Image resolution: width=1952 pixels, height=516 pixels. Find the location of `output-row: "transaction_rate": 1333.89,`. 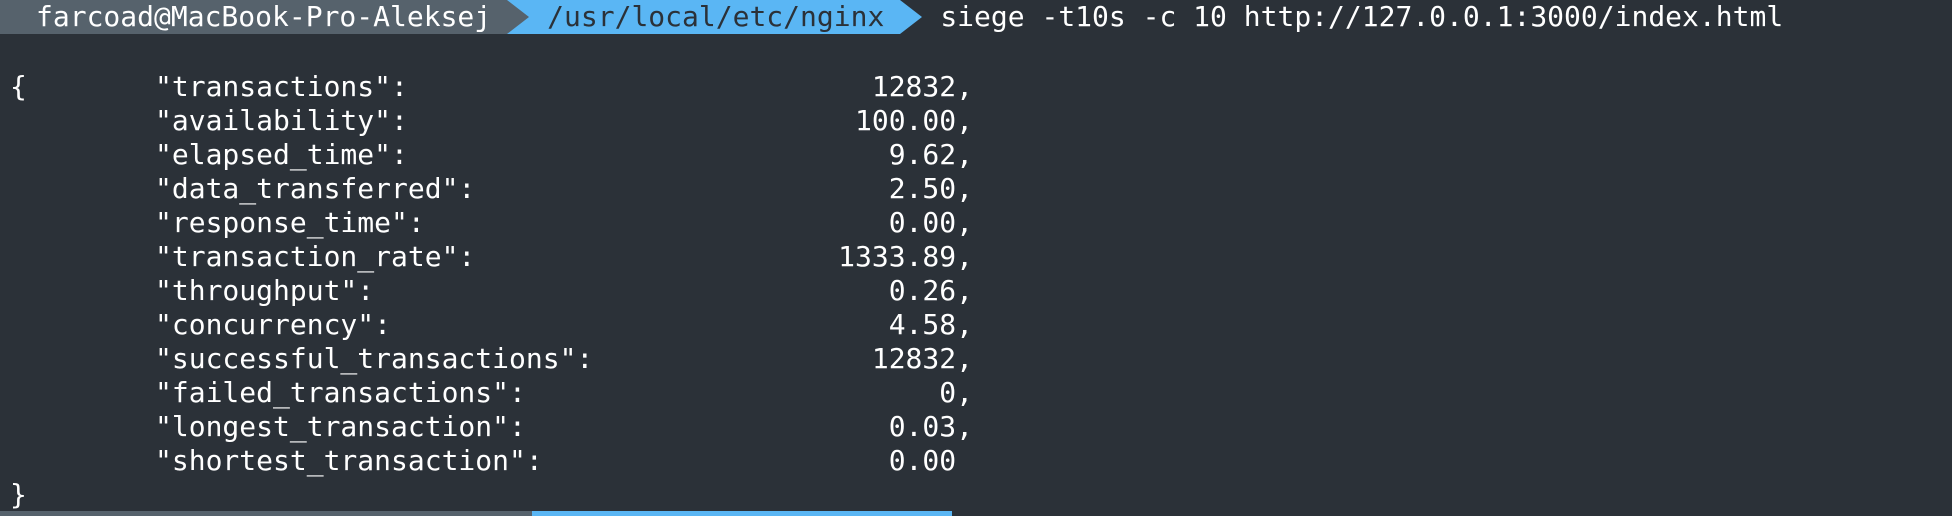

output-row: "transaction_rate": 1333.89, is located at coordinates (564, 257).